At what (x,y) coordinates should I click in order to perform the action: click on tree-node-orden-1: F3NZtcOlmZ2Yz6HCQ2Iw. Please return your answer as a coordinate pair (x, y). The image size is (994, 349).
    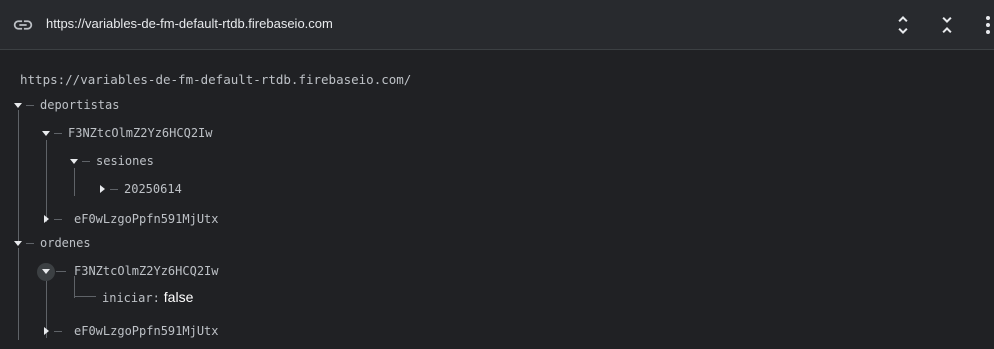
    Looking at the image, I should click on (490, 272).